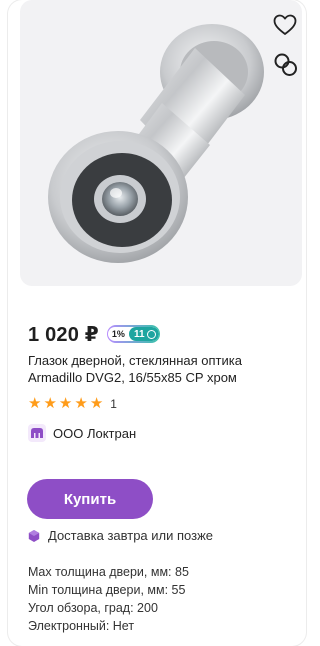 This screenshot has width=320, height=646. What do you see at coordinates (81, 626) in the screenshot?
I see `spec-electronic: Электронный: Нет` at bounding box center [81, 626].